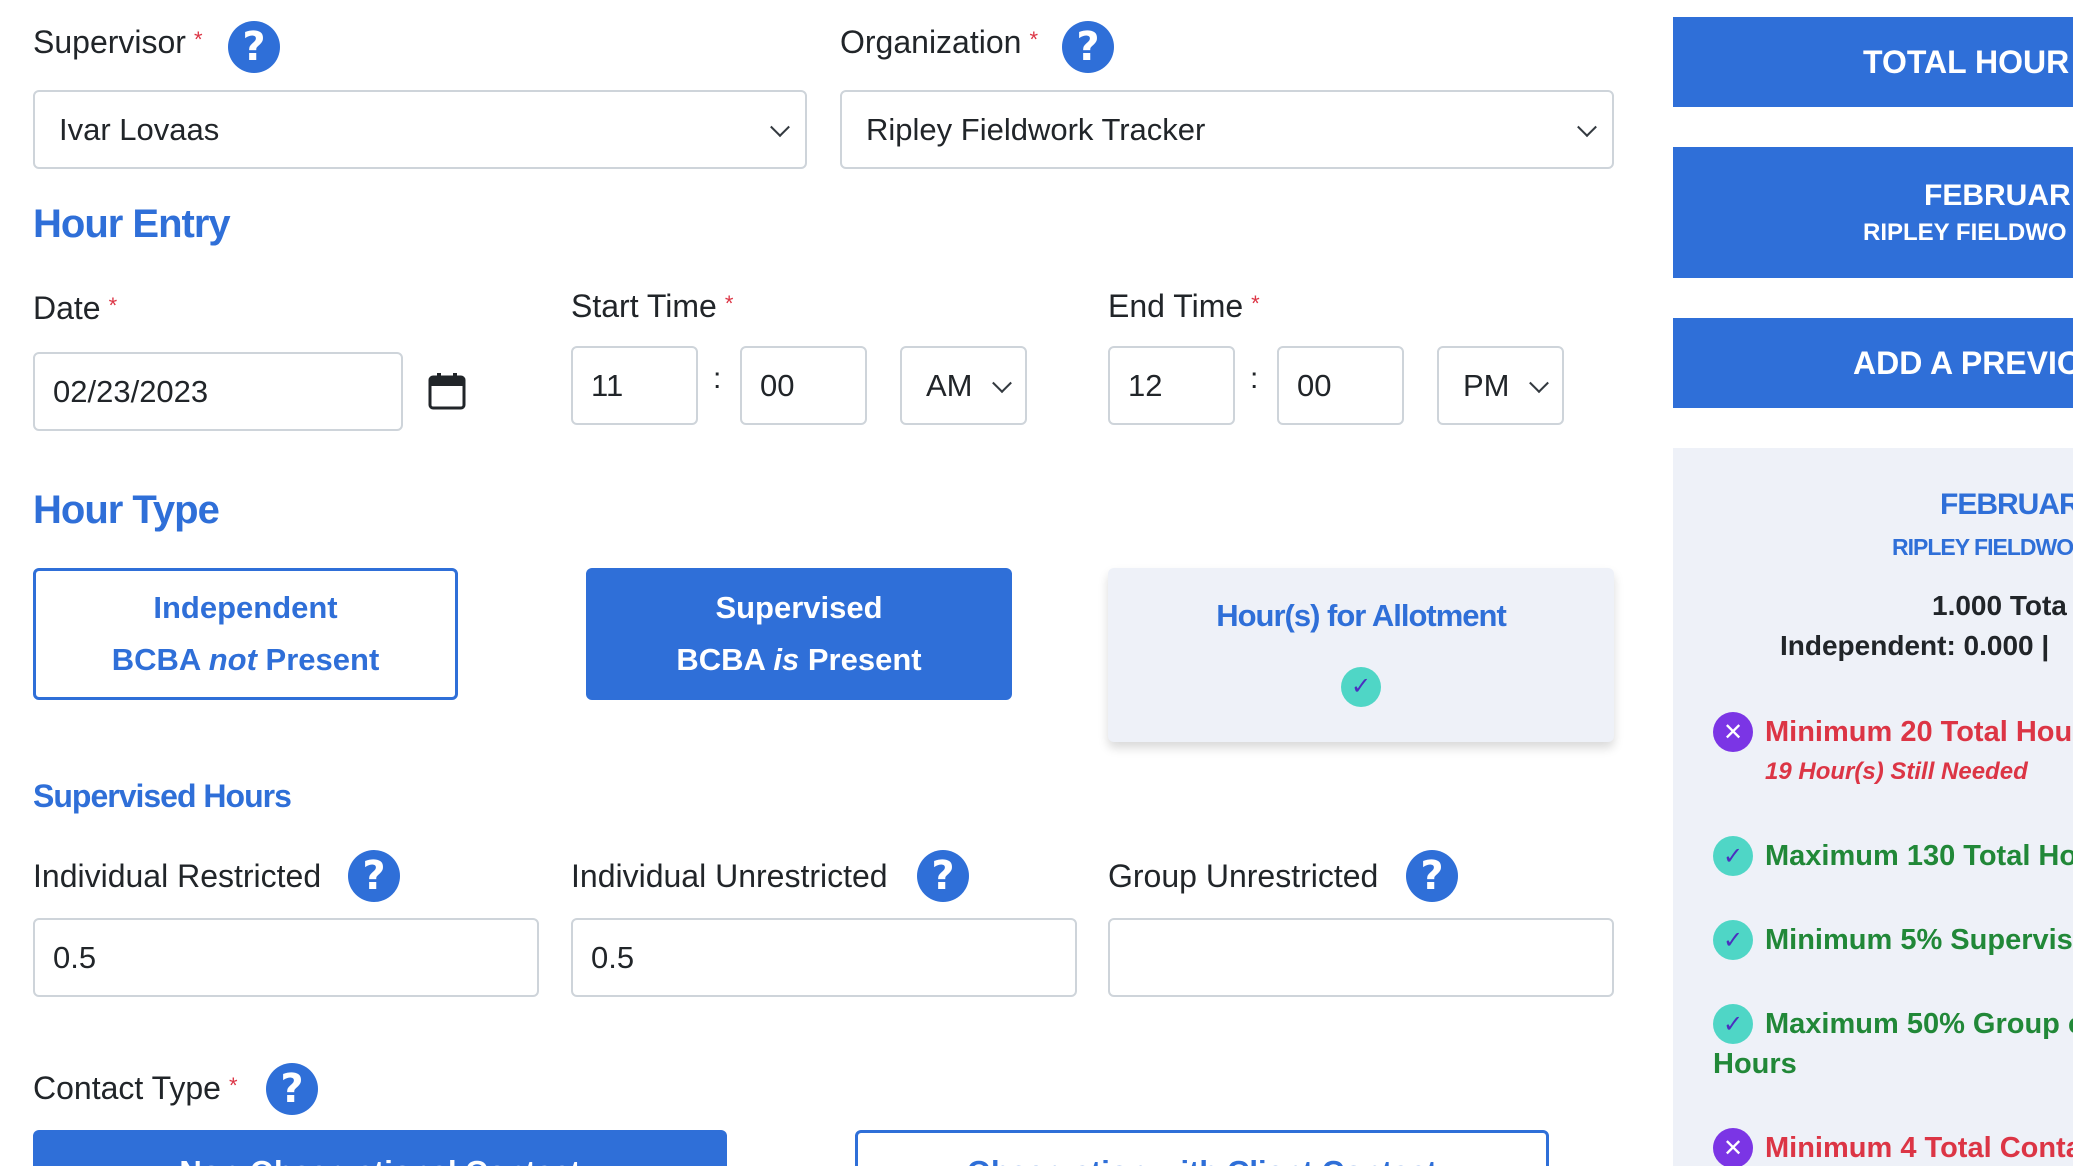 The width and height of the screenshot is (2073, 1166). What do you see at coordinates (1340, 385) in the screenshot?
I see `end-minute-input: 00` at bounding box center [1340, 385].